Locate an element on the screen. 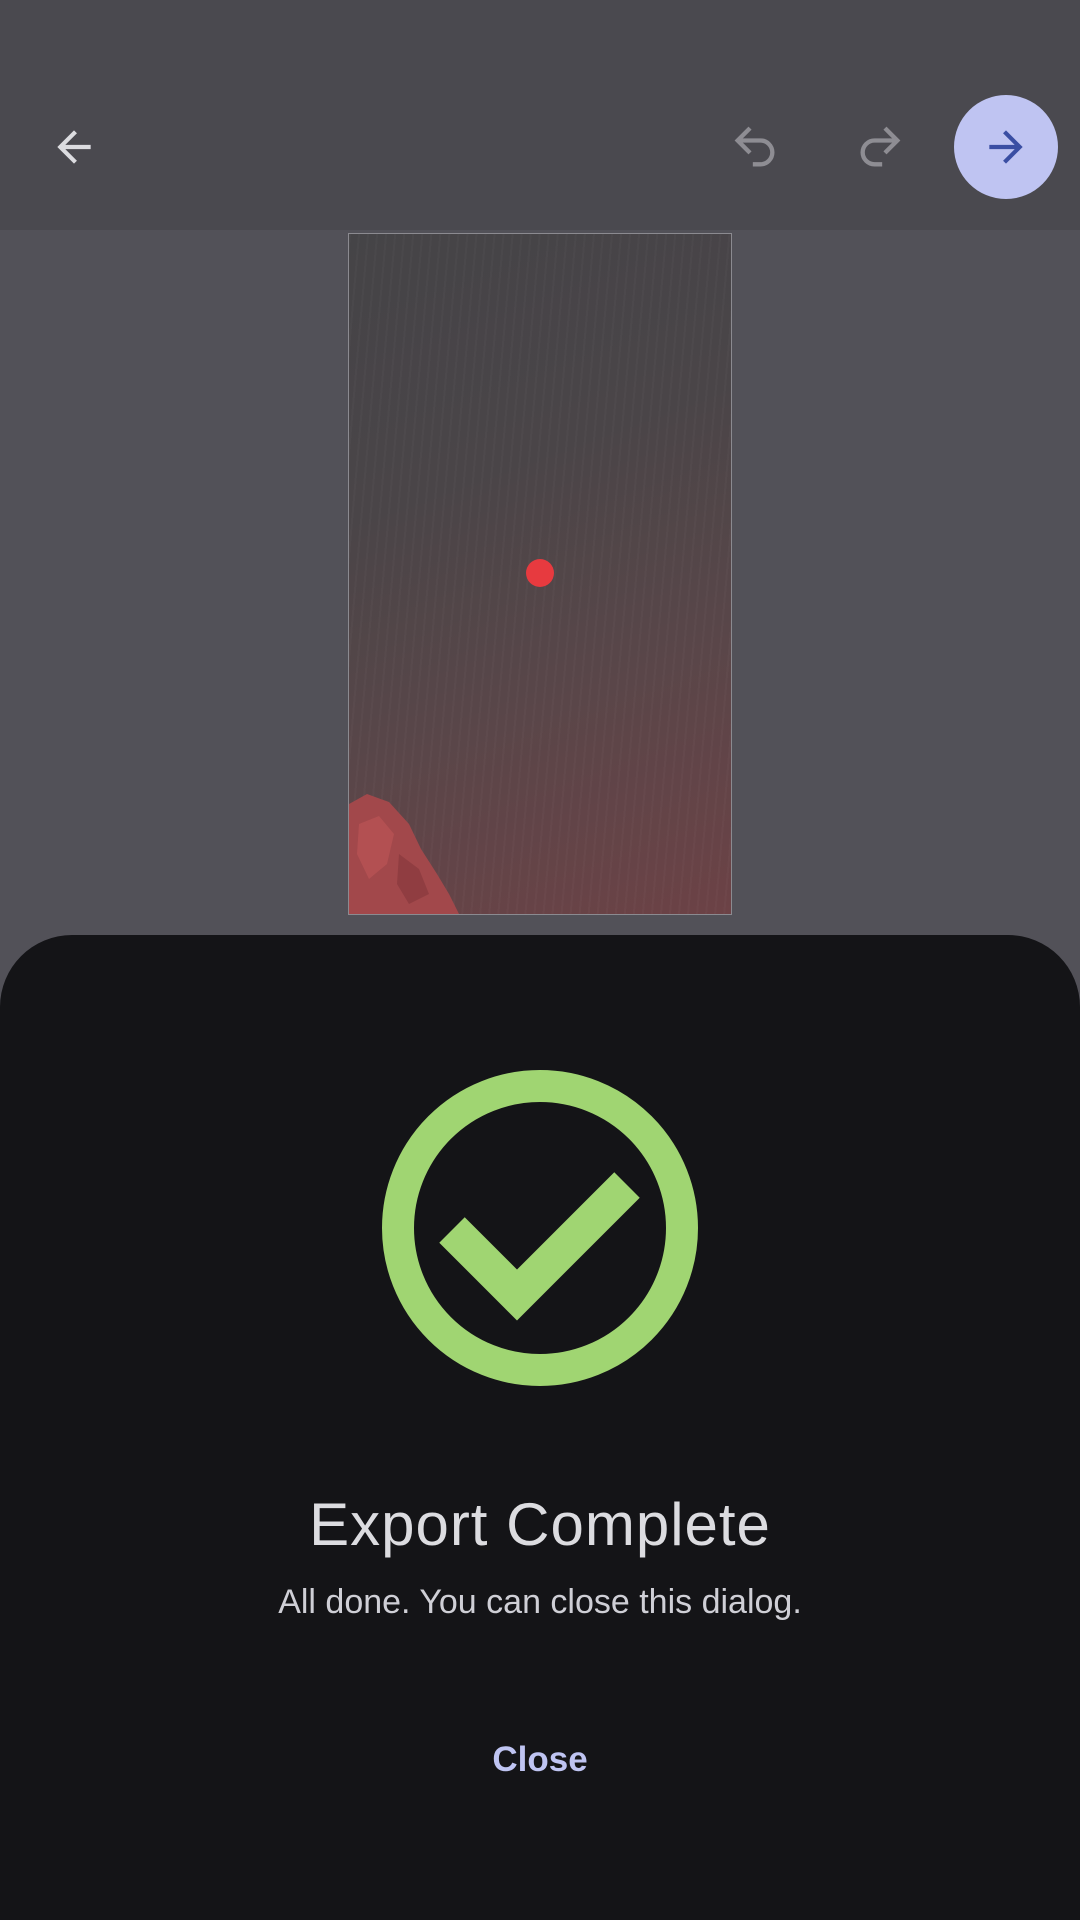 The image size is (1080, 1920). top-app-bar is located at coordinates (540, 115).